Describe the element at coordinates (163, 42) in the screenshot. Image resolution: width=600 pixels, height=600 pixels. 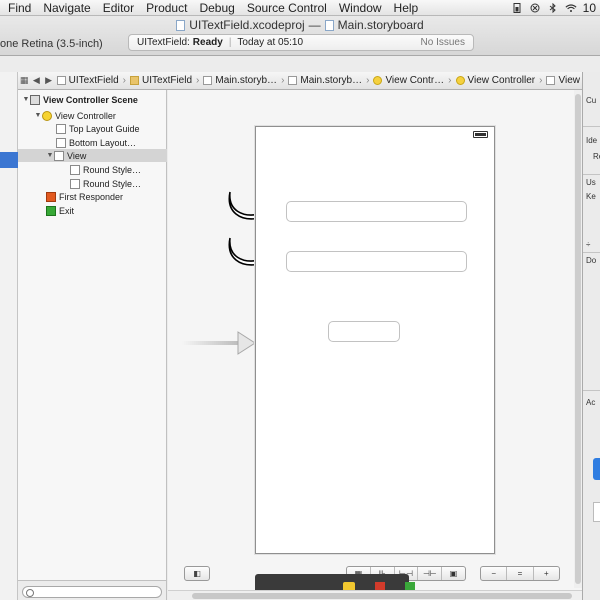
I see `activity-project: UITextField:` at that location.